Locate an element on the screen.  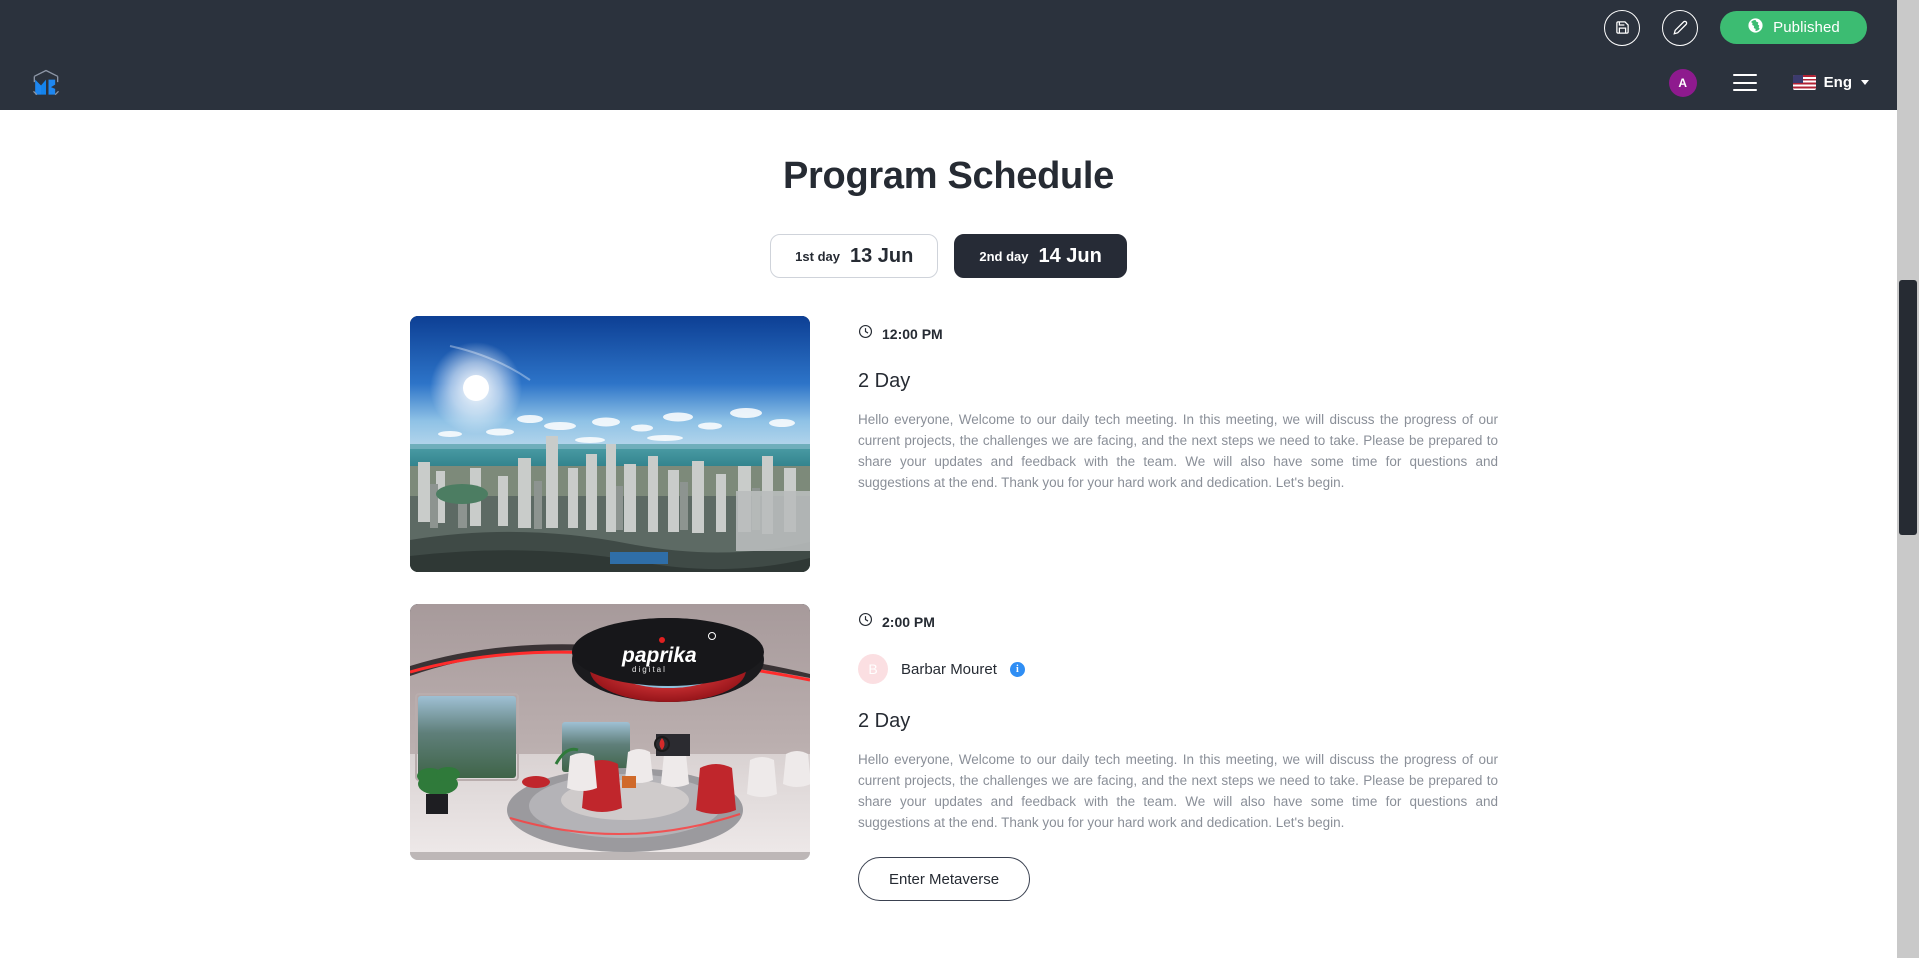
vertical-scrollbar-track is located at coordinates (1908, 479).